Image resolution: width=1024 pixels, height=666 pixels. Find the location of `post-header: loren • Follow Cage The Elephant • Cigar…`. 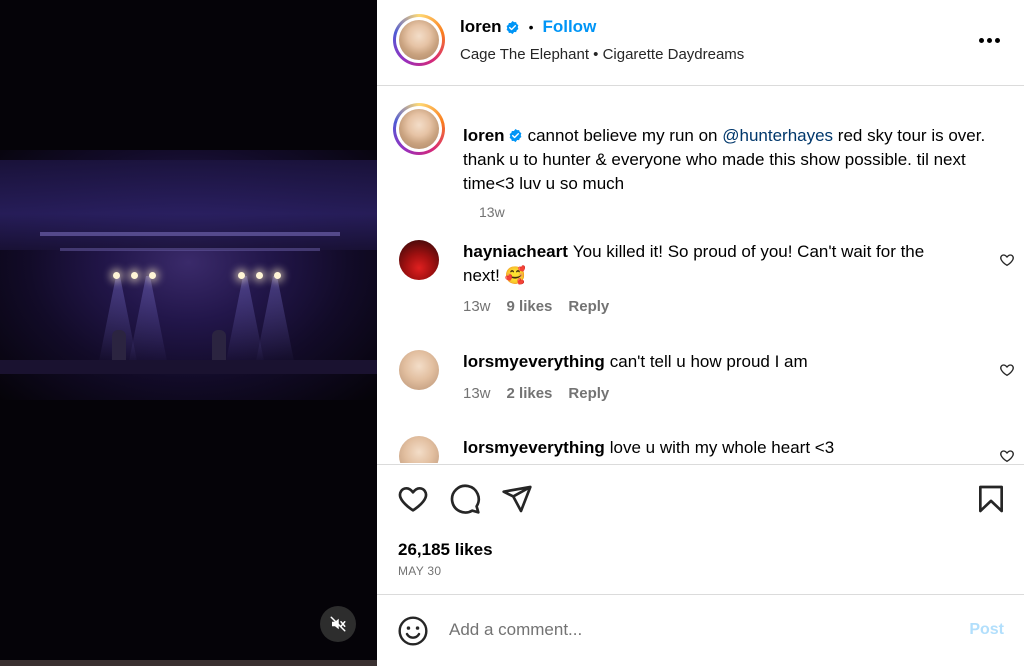

post-header: loren • Follow Cage The Elephant • Cigar… is located at coordinates (700, 43).